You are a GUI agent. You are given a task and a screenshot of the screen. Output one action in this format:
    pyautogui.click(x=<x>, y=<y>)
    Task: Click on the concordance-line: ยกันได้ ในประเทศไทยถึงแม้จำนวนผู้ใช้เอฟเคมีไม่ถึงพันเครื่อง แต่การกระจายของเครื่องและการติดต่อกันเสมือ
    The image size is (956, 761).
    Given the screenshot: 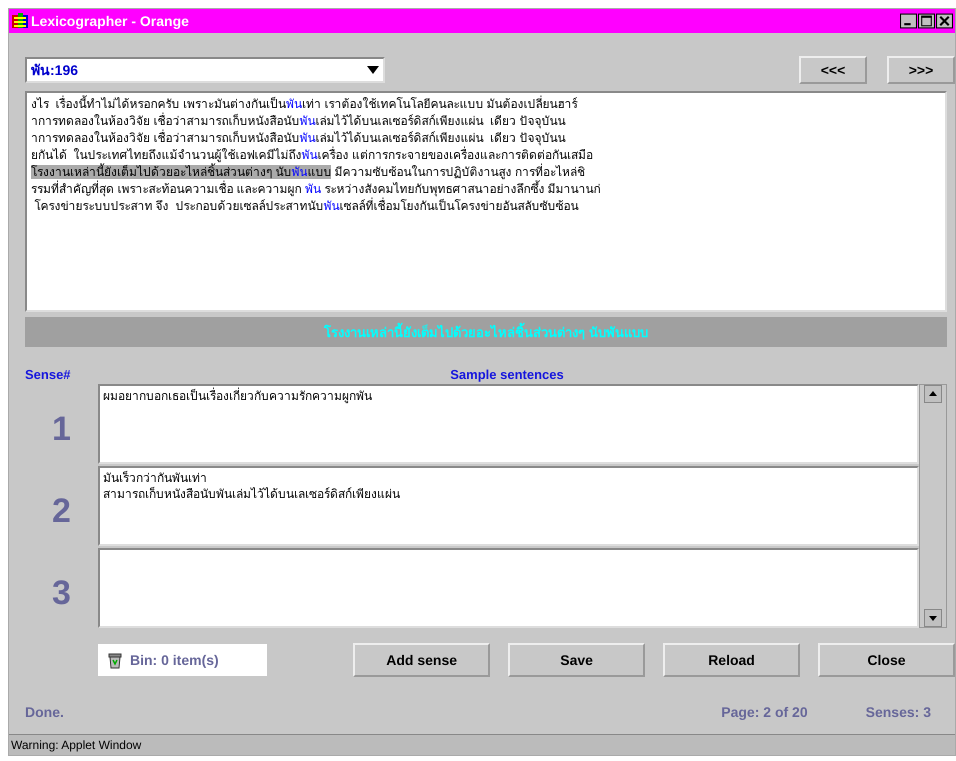 What is the action you would take?
    pyautogui.click(x=486, y=155)
    